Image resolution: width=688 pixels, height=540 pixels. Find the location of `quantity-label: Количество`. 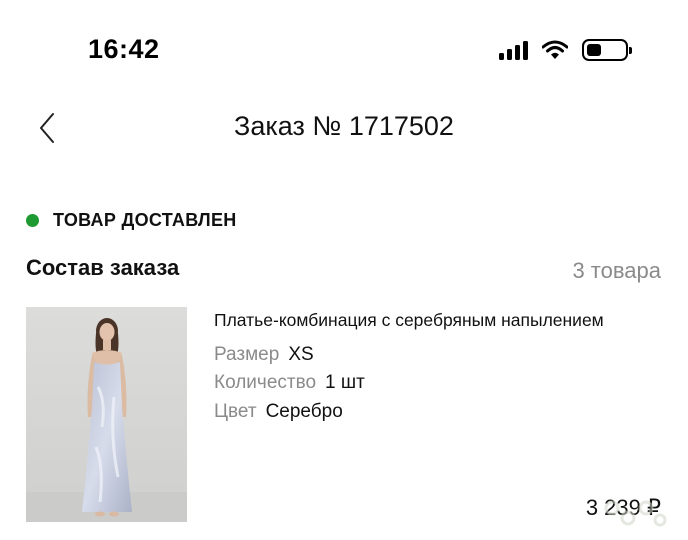

quantity-label: Количество is located at coordinates (265, 382).